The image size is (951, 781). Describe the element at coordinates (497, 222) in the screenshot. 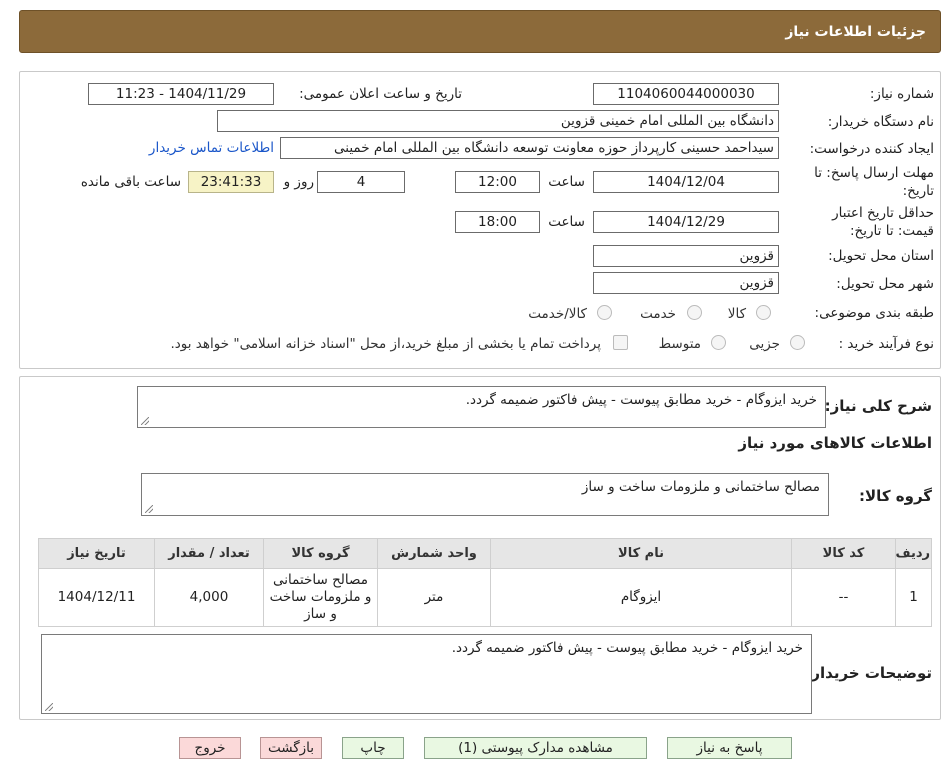

I see `validity-time-field: 18:00` at that location.